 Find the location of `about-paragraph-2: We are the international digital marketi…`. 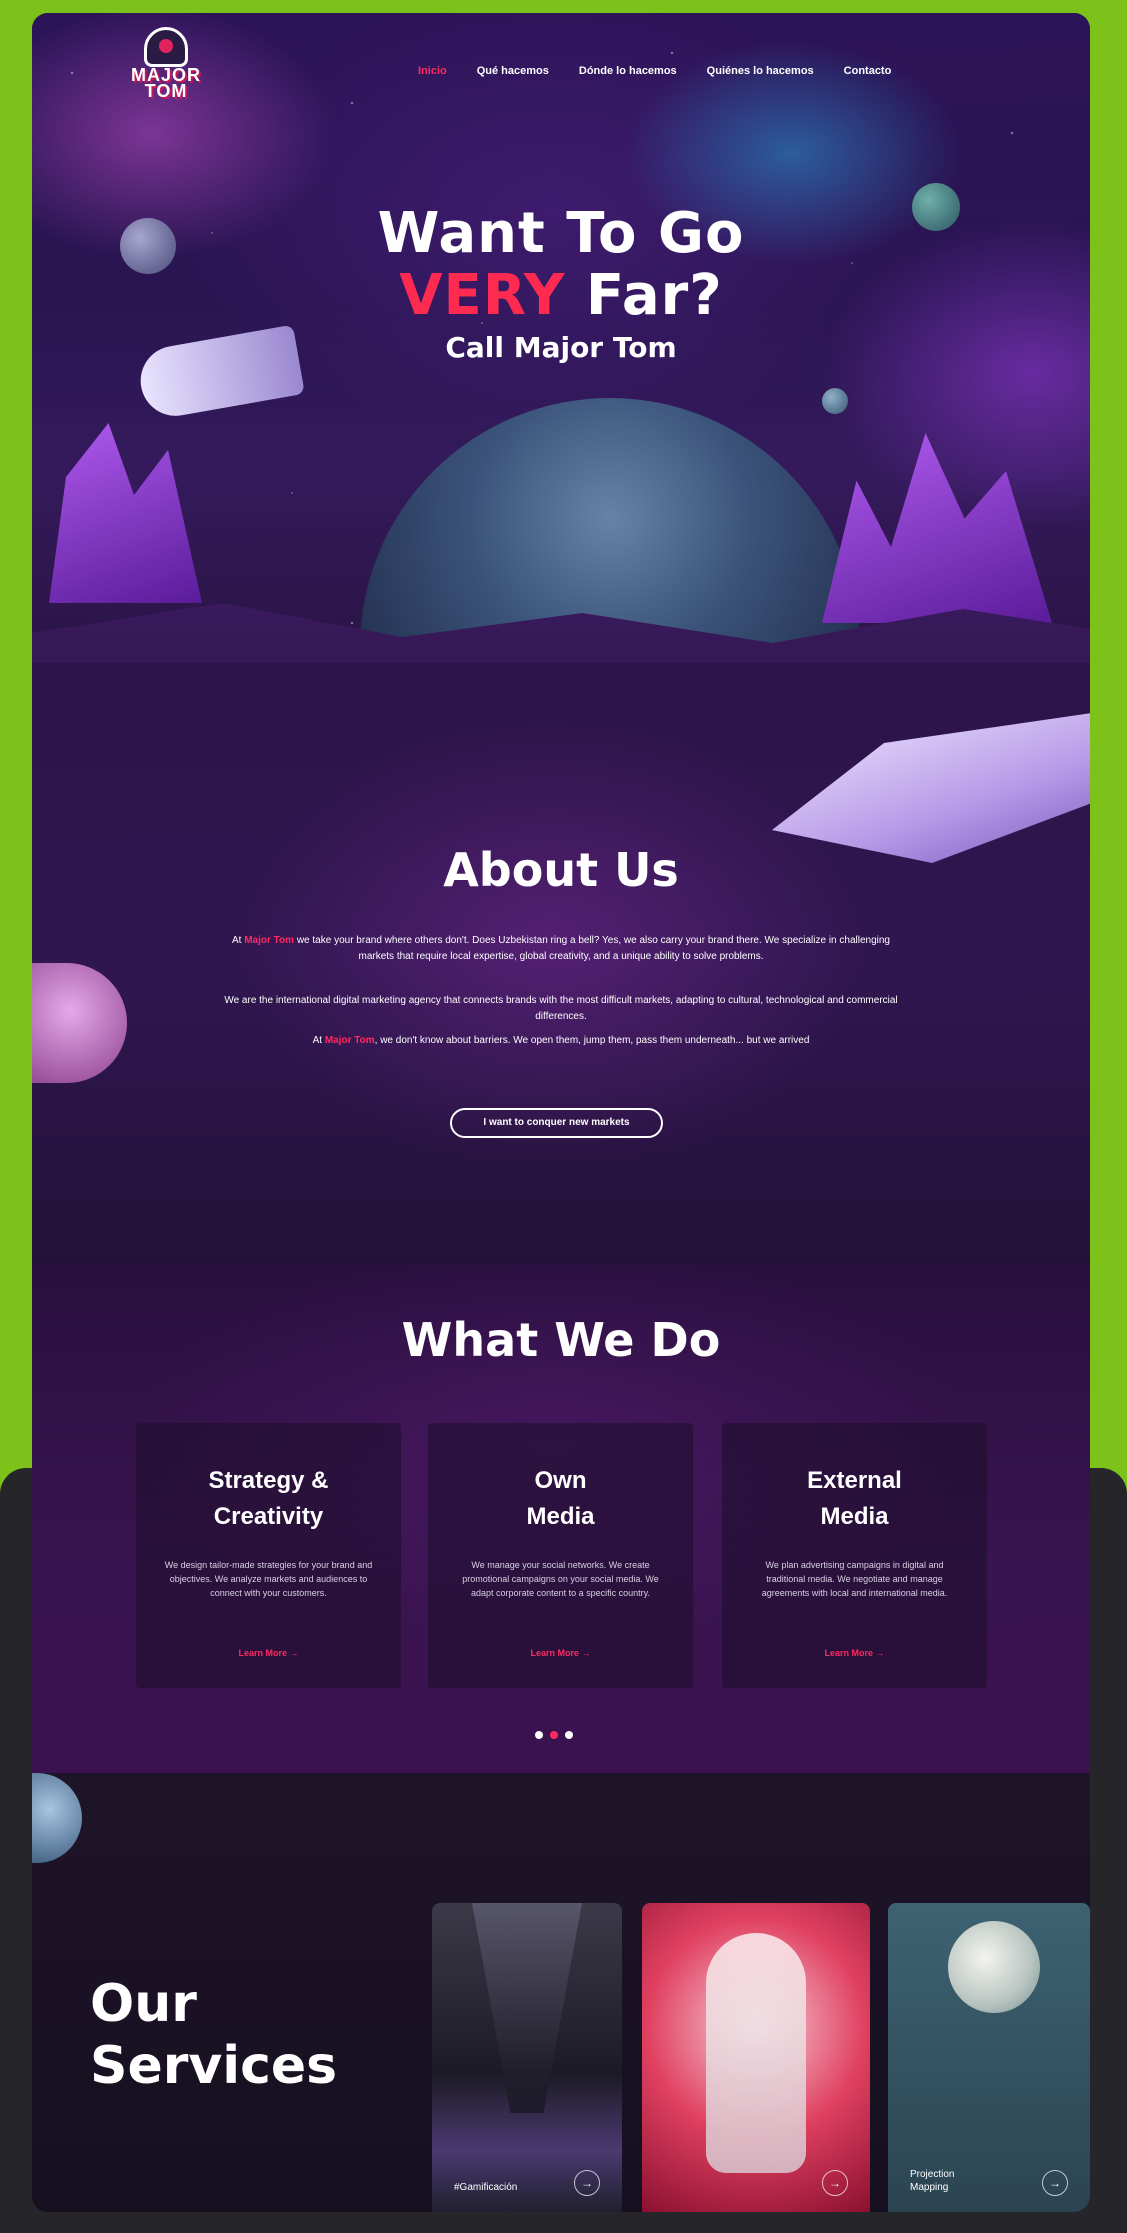

about-paragraph-2: We are the international digital marketi… is located at coordinates (561, 1008).